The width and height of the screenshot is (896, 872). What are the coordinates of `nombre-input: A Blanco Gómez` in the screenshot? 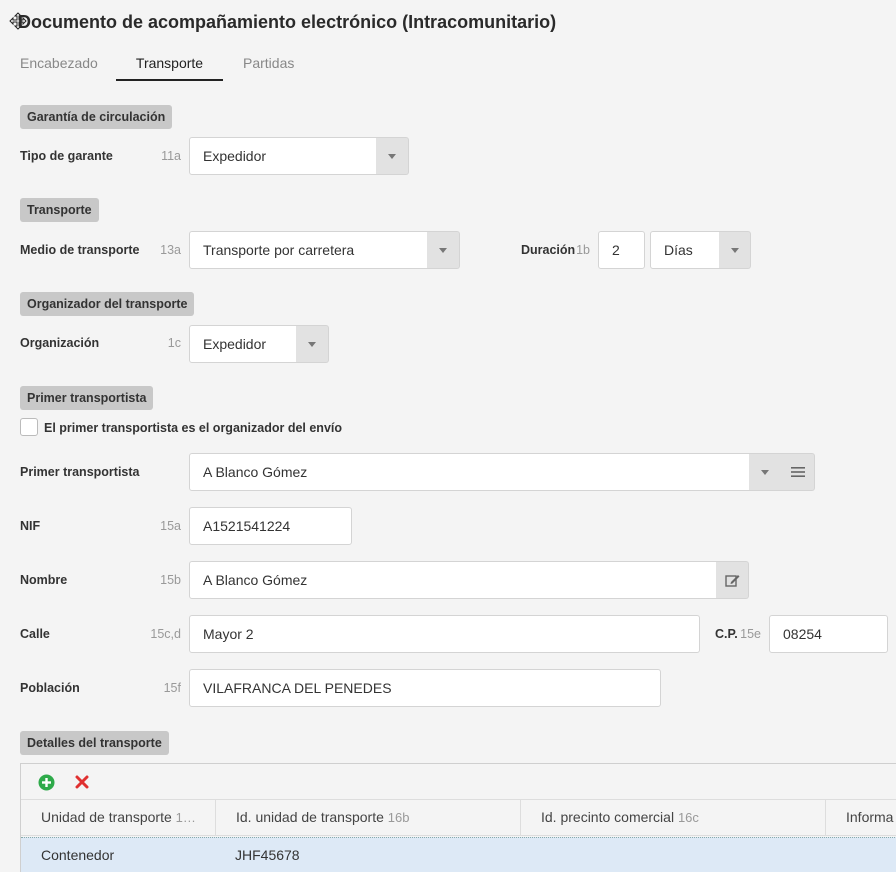 It's located at (453, 580).